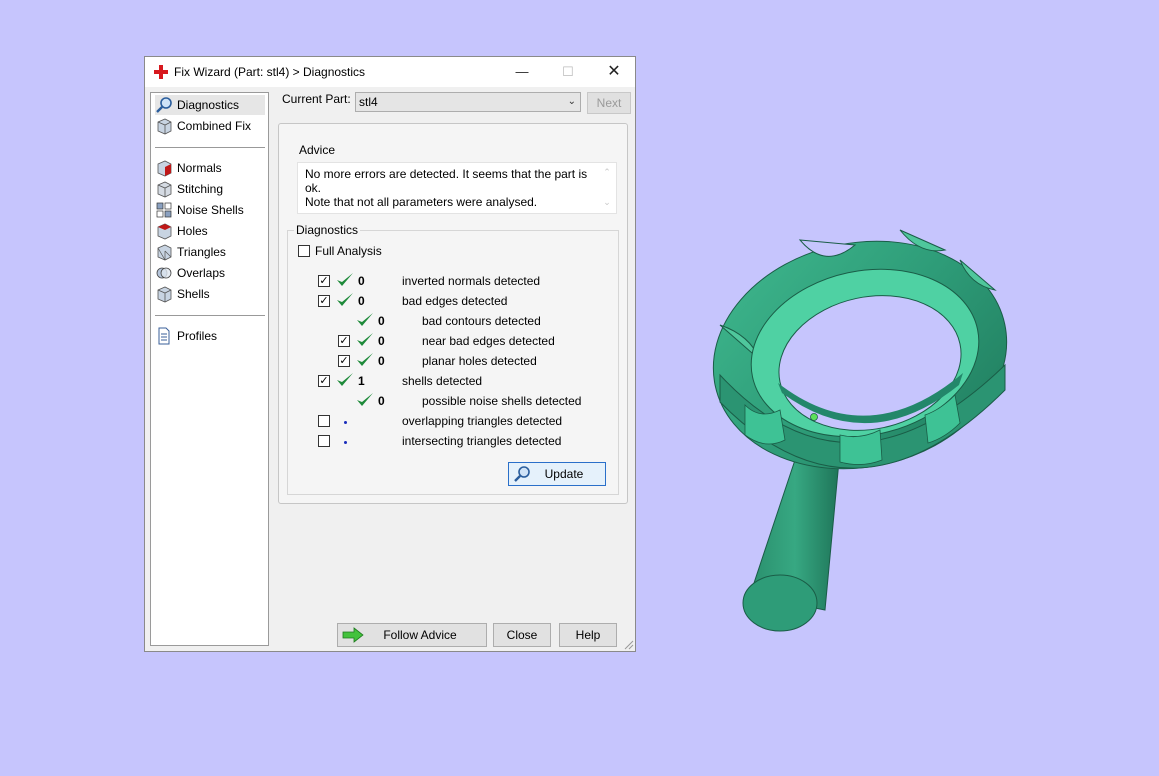 Image resolution: width=1159 pixels, height=776 pixels. I want to click on shells-cube-icon, so click(164, 294).